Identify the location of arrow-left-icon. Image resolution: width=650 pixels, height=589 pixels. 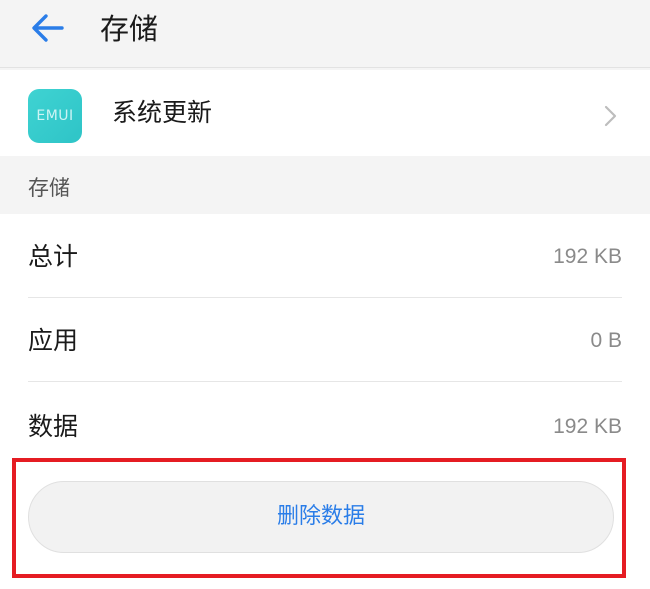
(48, 28).